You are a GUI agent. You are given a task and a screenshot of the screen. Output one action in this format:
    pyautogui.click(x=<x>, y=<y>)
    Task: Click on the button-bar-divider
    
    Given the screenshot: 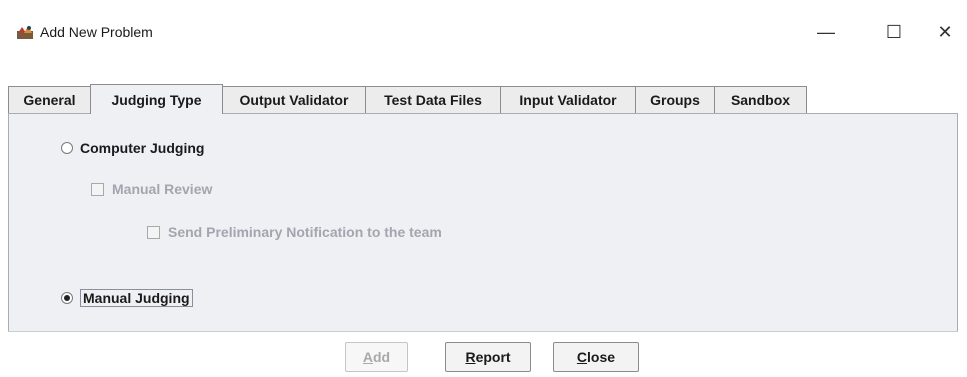 What is the action you would take?
    pyautogui.click(x=483, y=331)
    